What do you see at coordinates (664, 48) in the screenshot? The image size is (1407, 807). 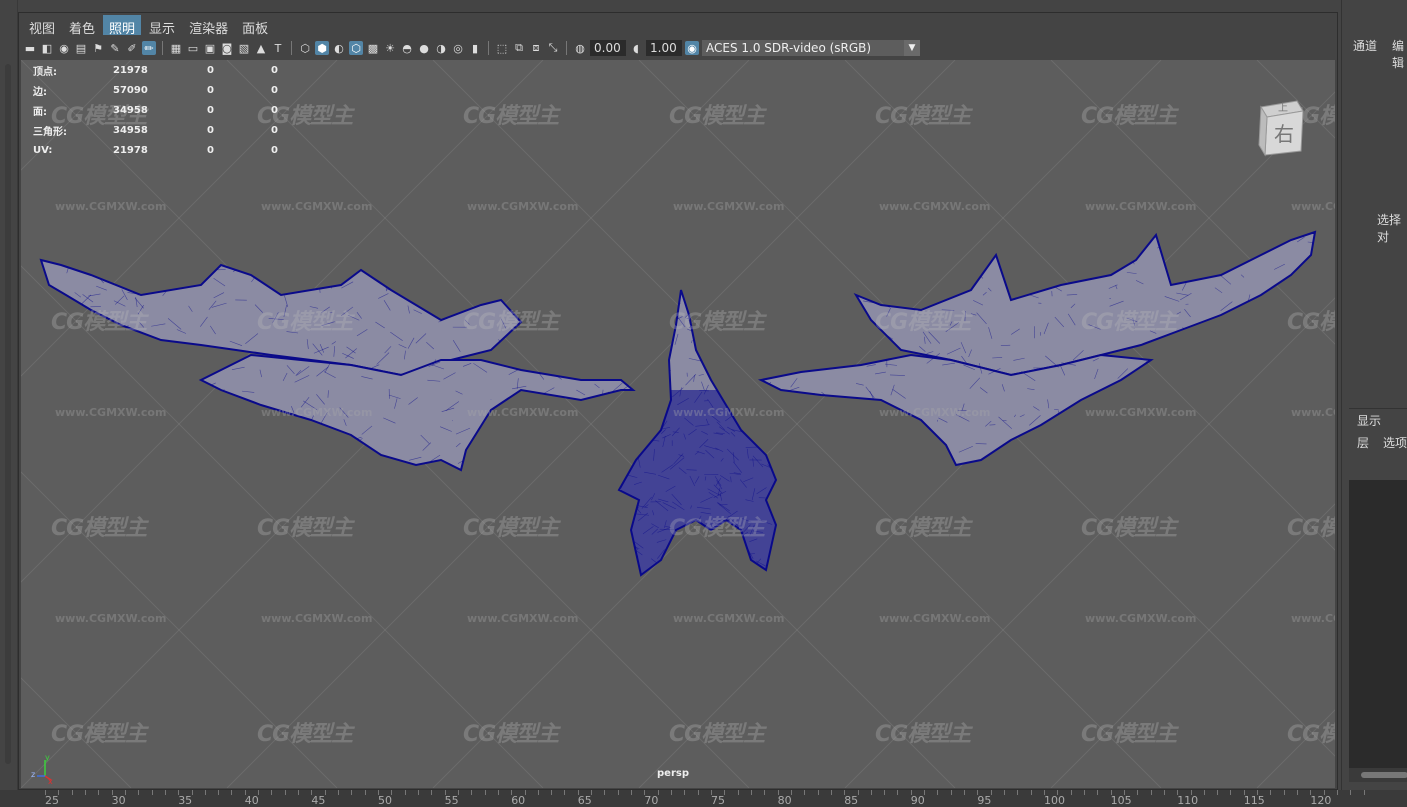 I see `exposure-field: 1.00` at bounding box center [664, 48].